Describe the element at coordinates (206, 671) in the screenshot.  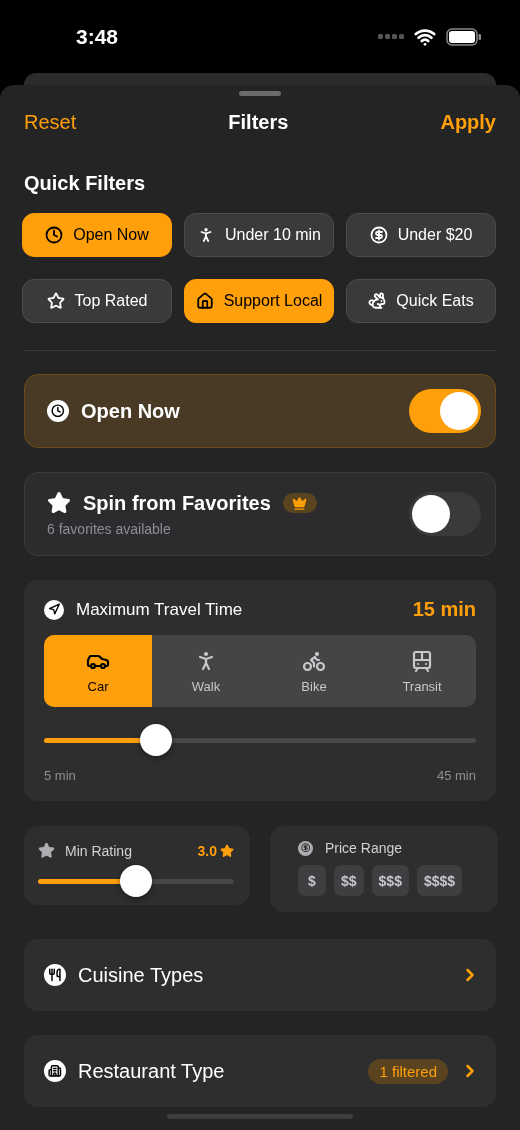
I see `travel-mode-tab: Walk` at that location.